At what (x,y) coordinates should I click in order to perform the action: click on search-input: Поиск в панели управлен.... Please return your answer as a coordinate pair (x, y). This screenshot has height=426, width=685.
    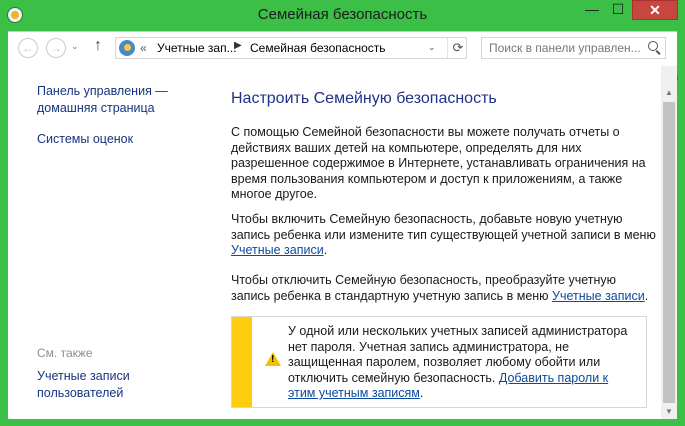
    Looking at the image, I should click on (573, 48).